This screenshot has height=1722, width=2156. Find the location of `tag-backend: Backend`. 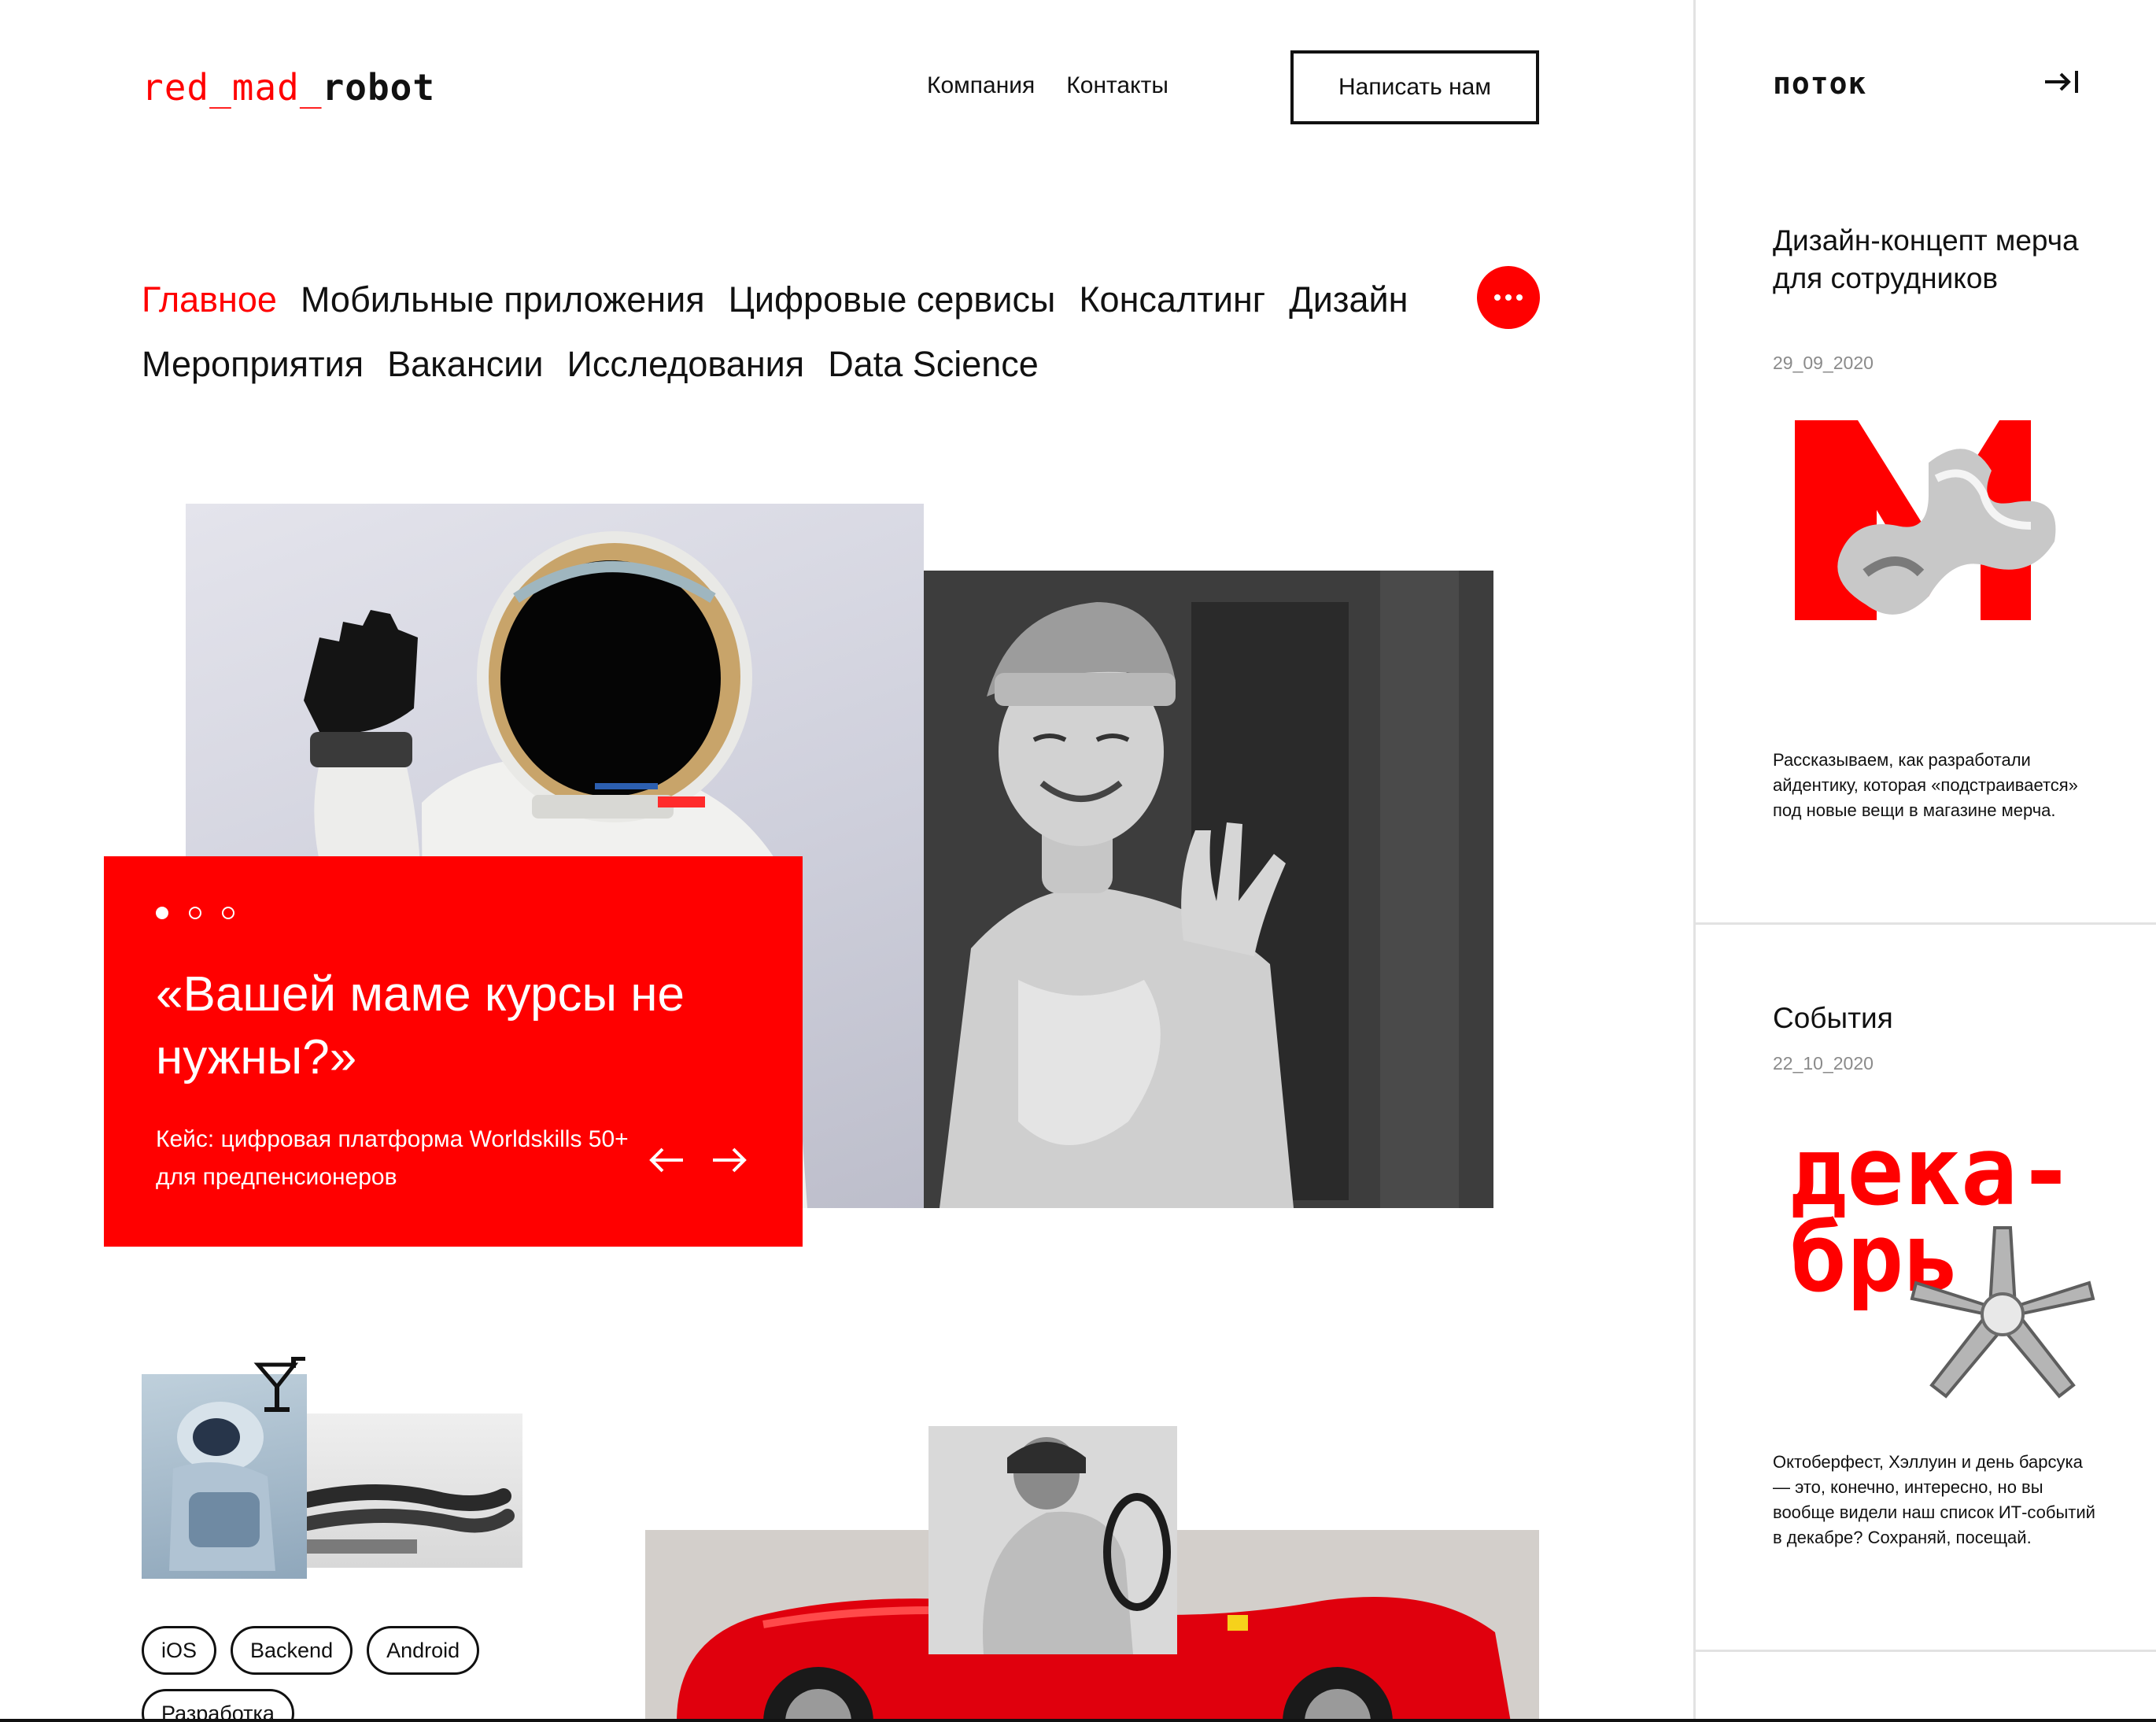

tag-backend: Backend is located at coordinates (292, 1650).